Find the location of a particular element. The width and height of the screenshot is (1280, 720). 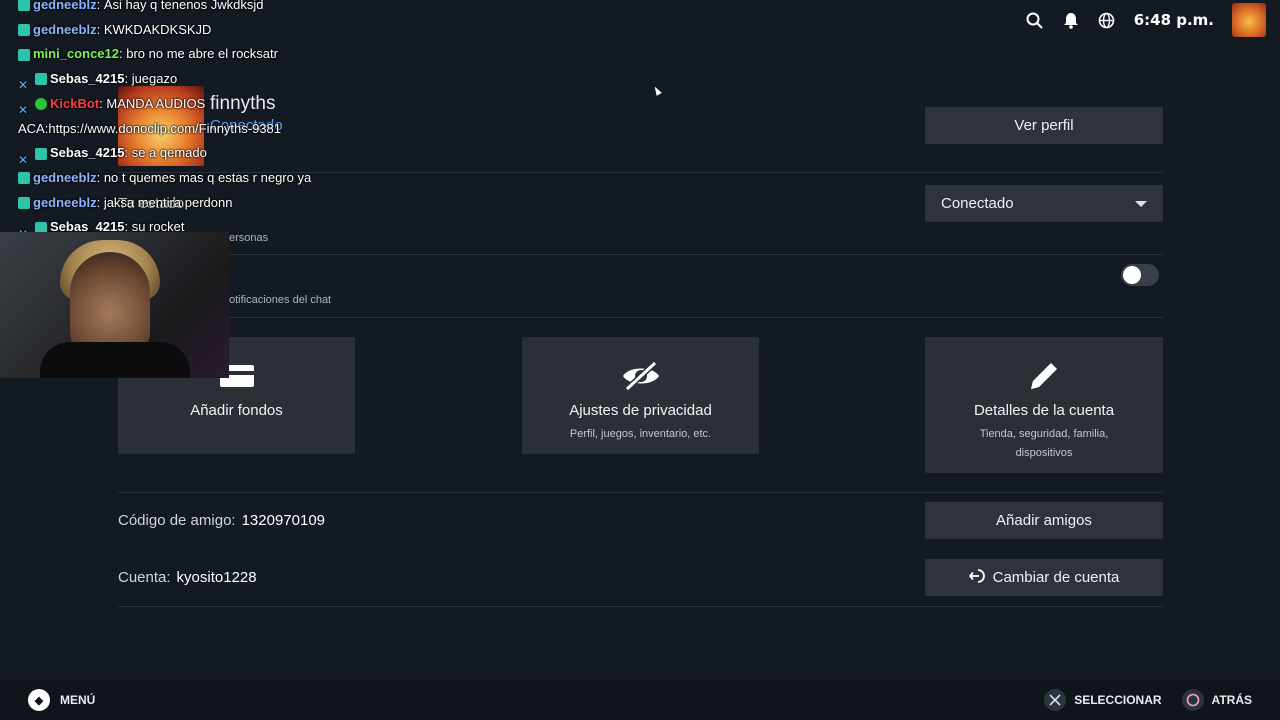

chat-text: juegazo is located at coordinates (154, 79).